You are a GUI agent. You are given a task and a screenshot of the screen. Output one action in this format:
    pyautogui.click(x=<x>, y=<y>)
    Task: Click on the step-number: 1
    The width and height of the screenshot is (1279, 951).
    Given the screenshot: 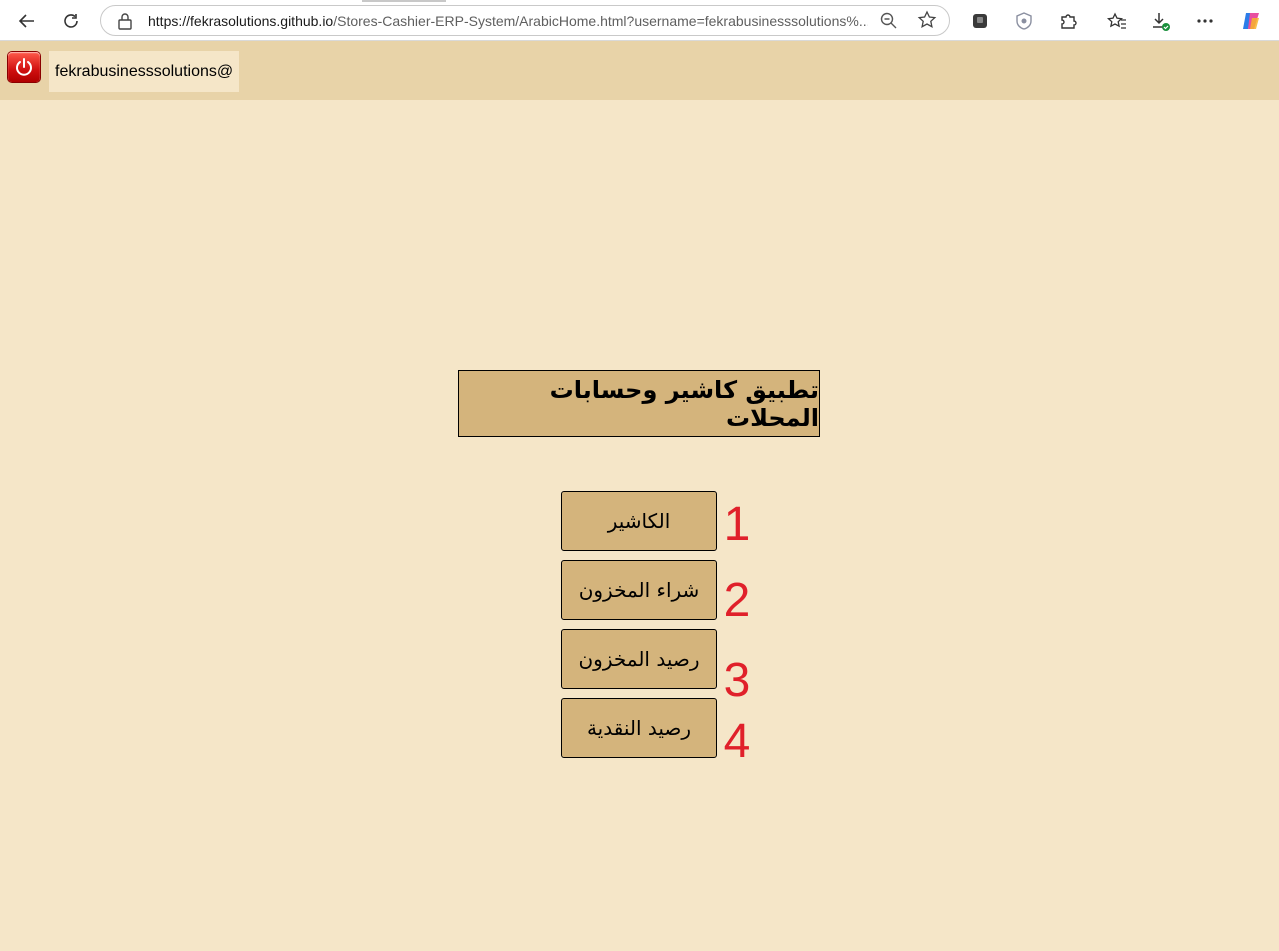 What is the action you would take?
    pyautogui.click(x=737, y=524)
    